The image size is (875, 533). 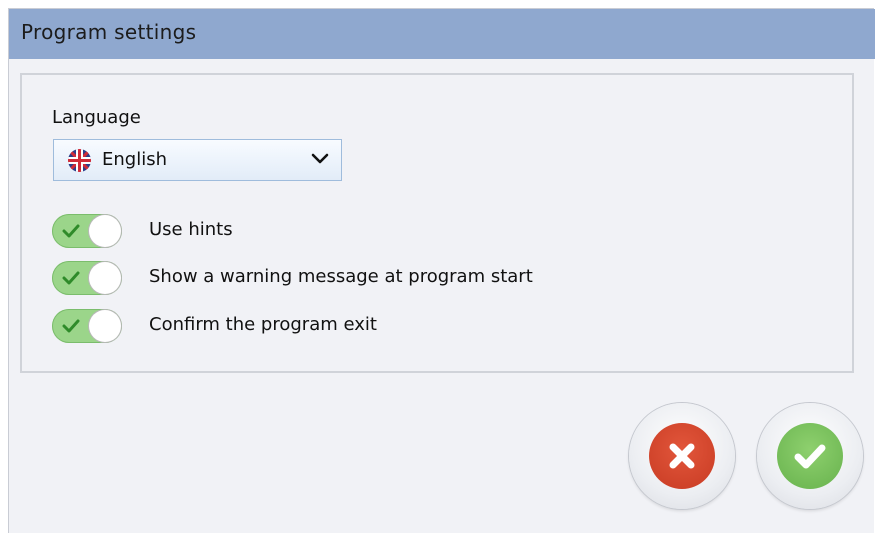 I want to click on use-hints-toggle, so click(x=87, y=231).